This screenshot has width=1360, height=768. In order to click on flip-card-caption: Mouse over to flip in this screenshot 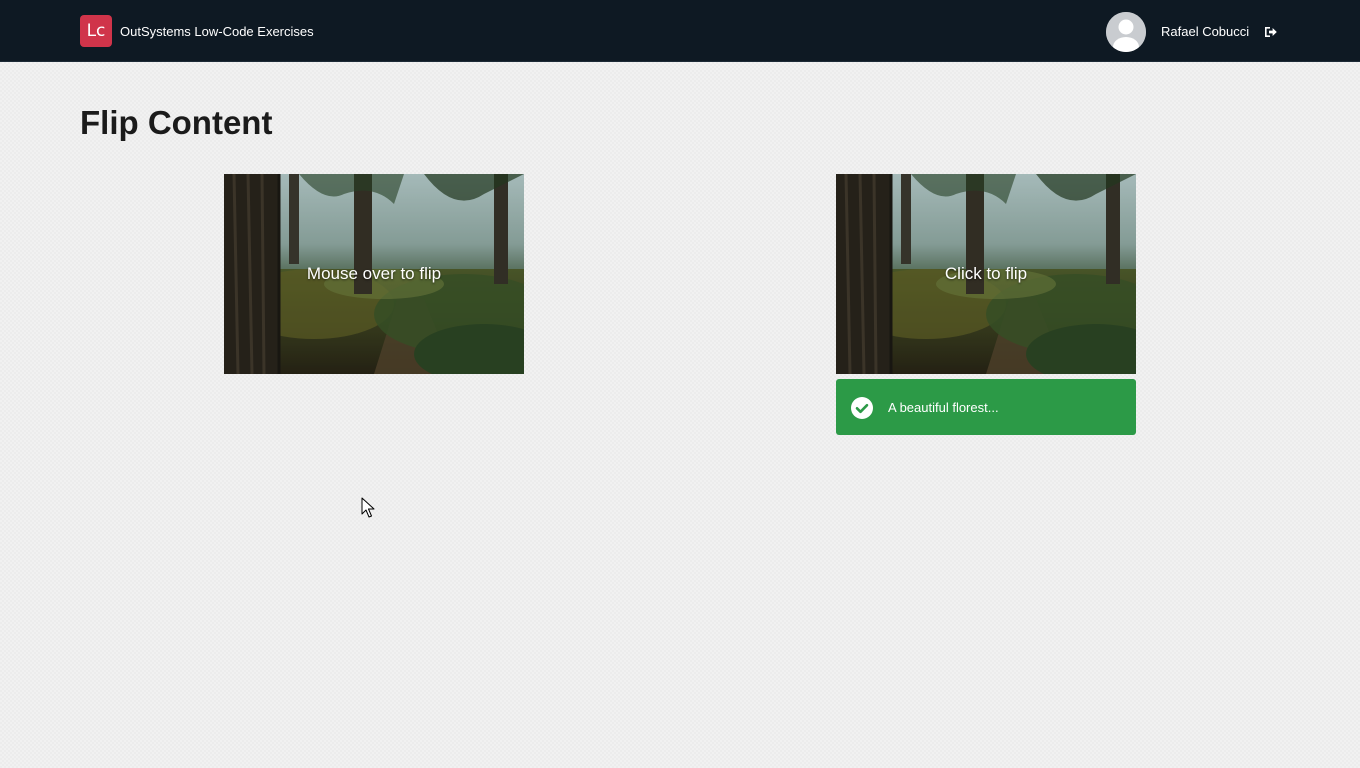, I will do `click(374, 273)`.